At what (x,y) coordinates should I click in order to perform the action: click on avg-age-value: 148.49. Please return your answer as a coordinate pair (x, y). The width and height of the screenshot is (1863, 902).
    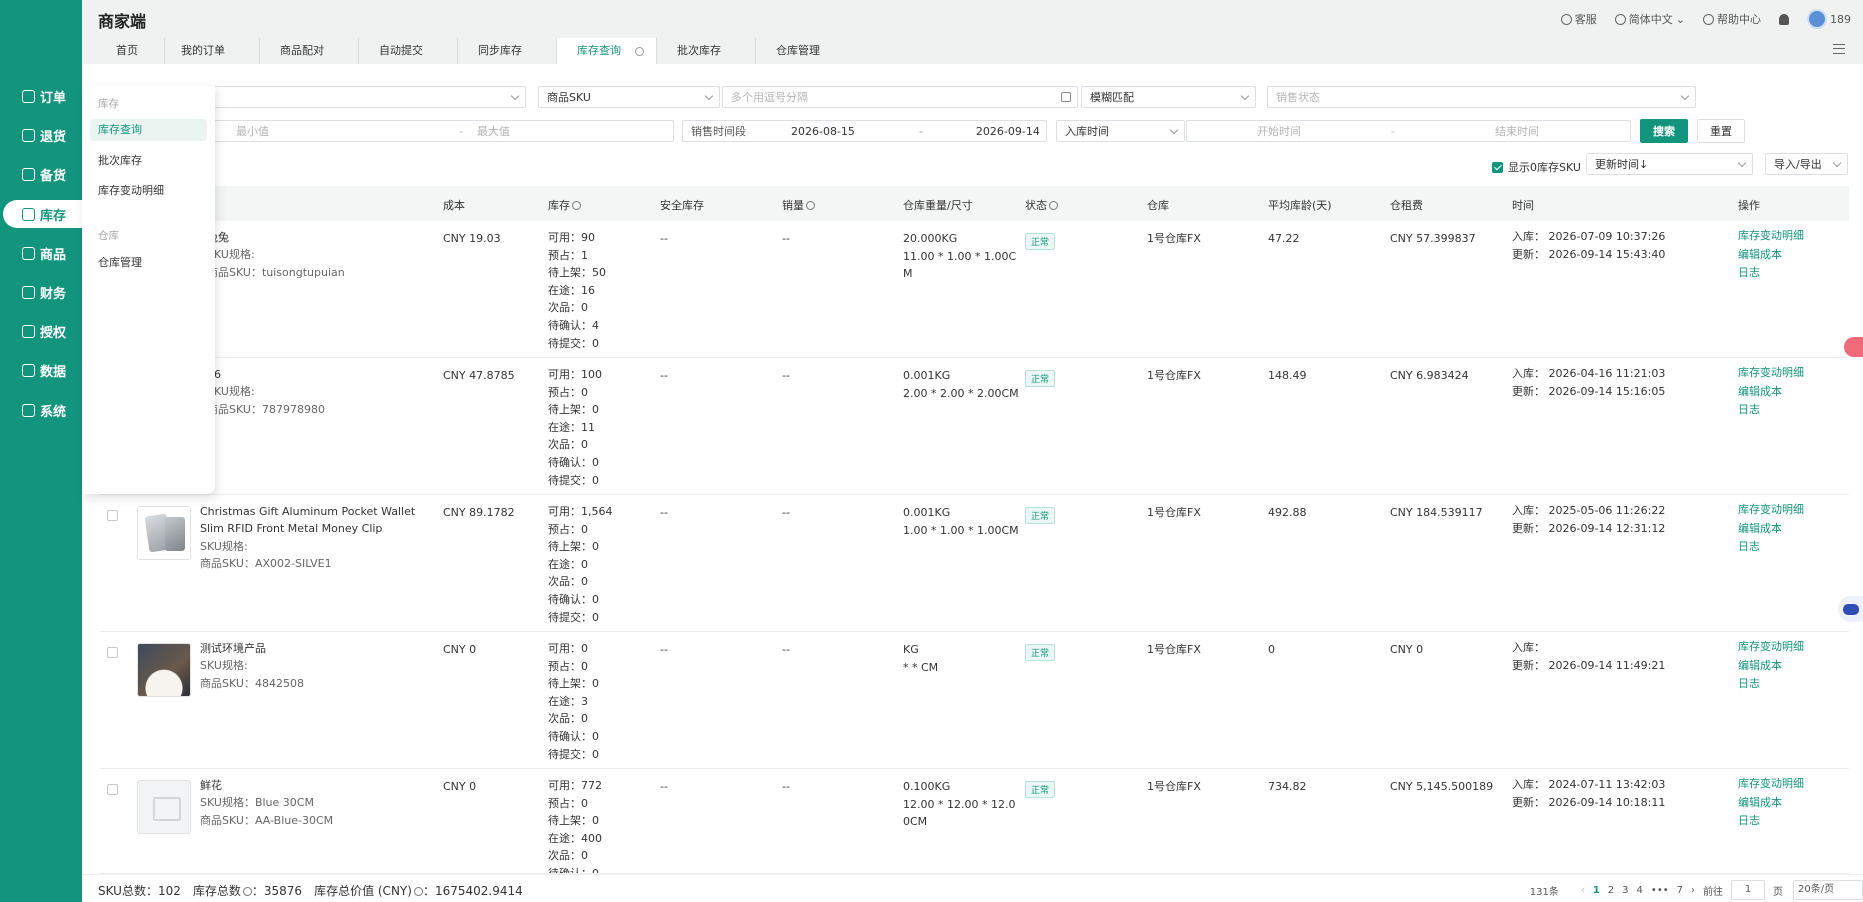
    Looking at the image, I should click on (1287, 375).